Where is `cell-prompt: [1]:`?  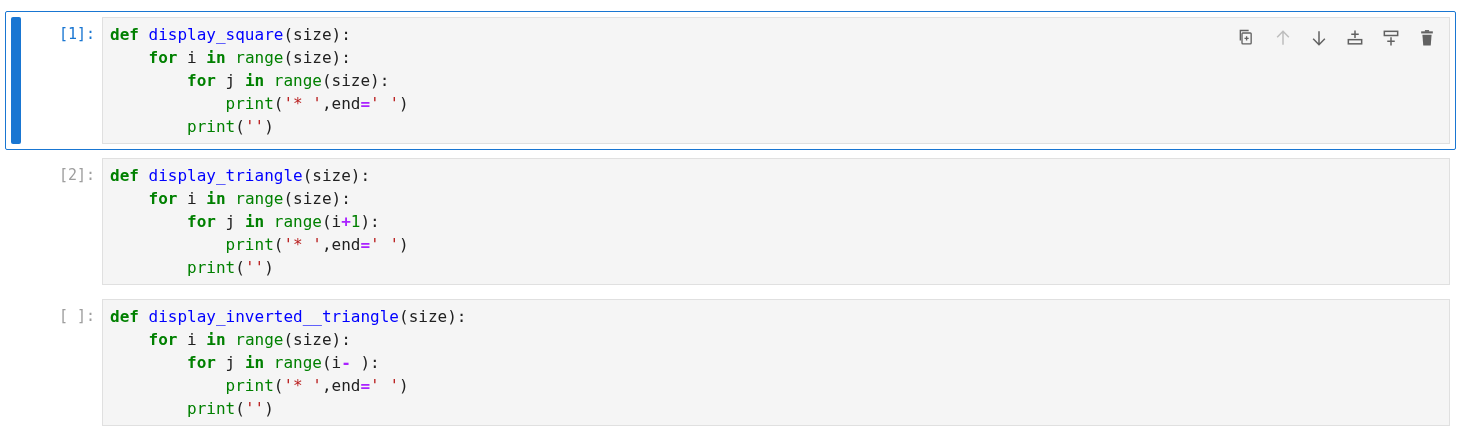
cell-prompt: [1]: is located at coordinates (76, 34).